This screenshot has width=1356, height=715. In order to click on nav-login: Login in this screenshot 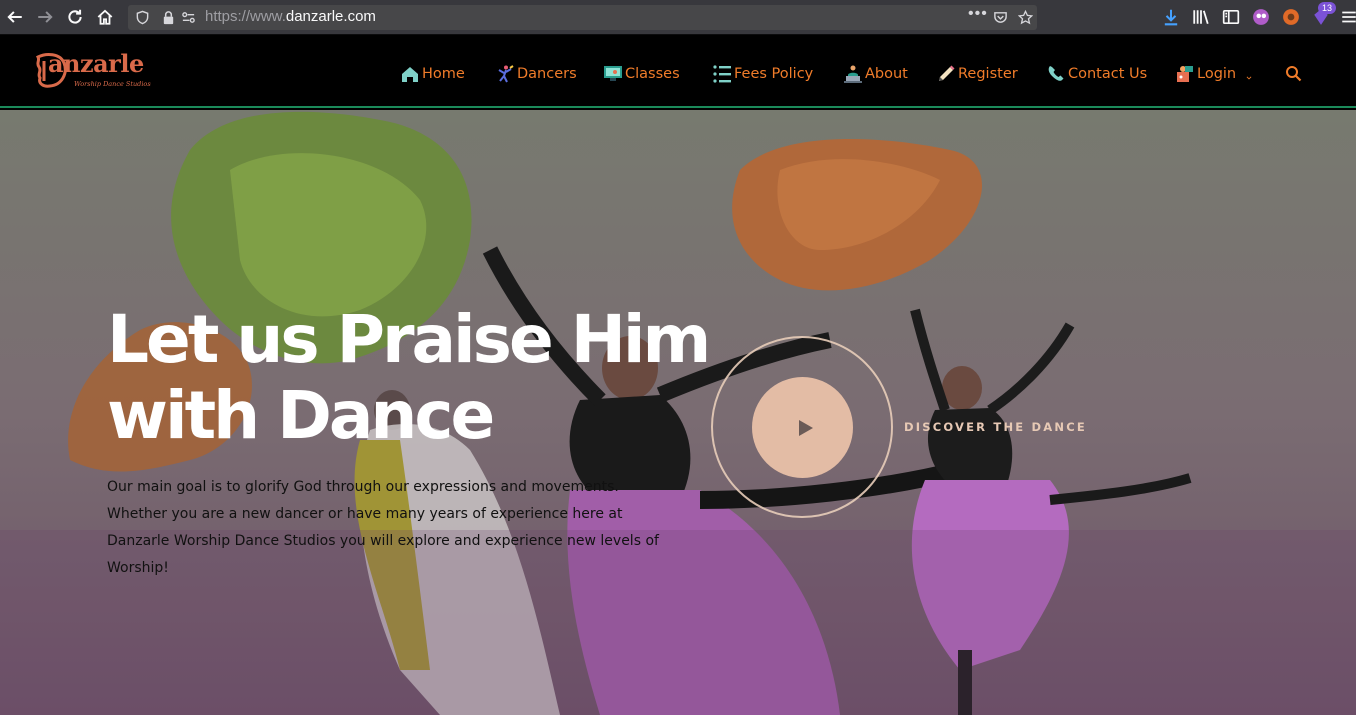, I will do `click(1214, 71)`.